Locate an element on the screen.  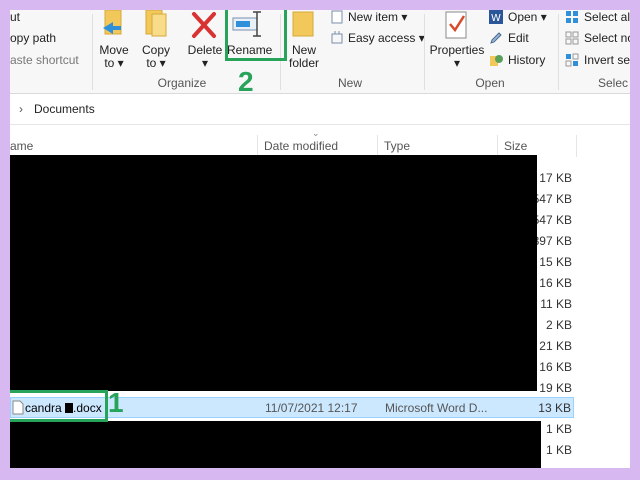
step-2-label: 2 is located at coordinates (246, 81).